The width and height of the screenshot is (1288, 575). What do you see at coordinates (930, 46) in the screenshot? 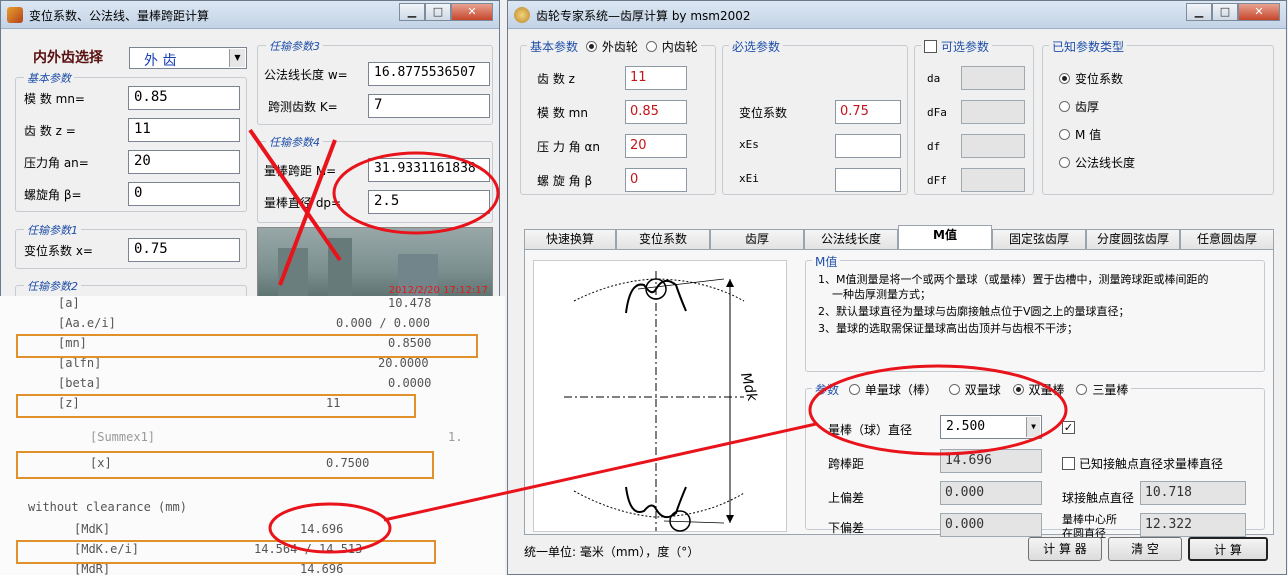
I see `optional-params-checkbox` at bounding box center [930, 46].